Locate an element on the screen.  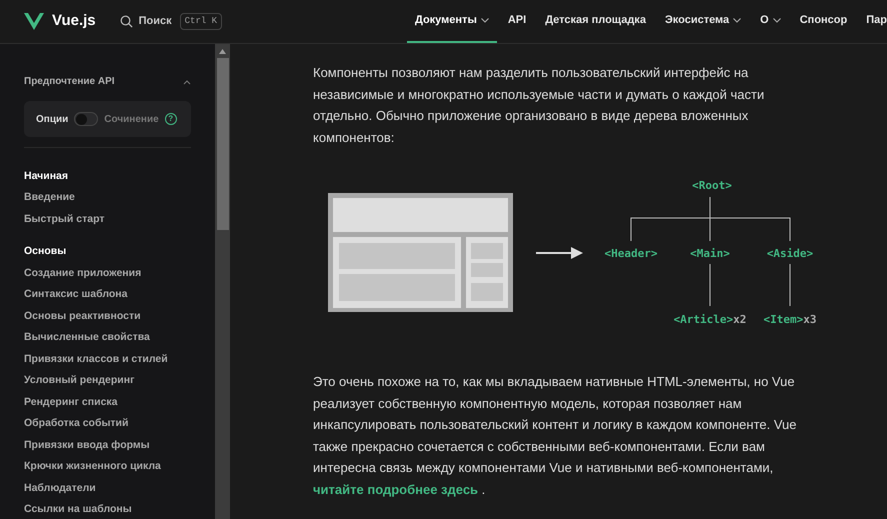
read-more-link: читайте подробнее здесь is located at coordinates (395, 489).